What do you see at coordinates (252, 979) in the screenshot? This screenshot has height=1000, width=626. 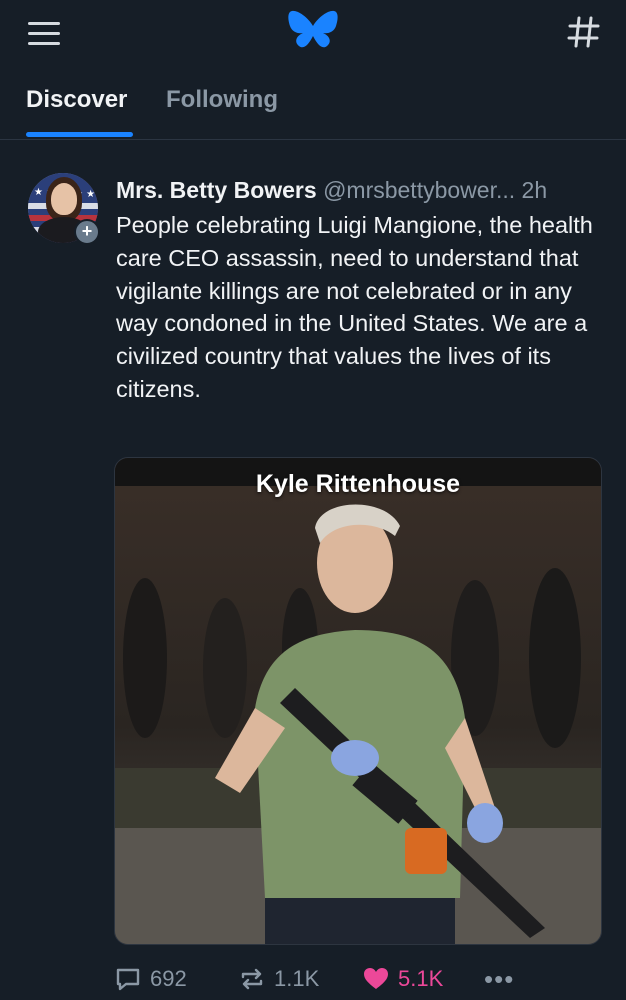 I see `repost-icon` at bounding box center [252, 979].